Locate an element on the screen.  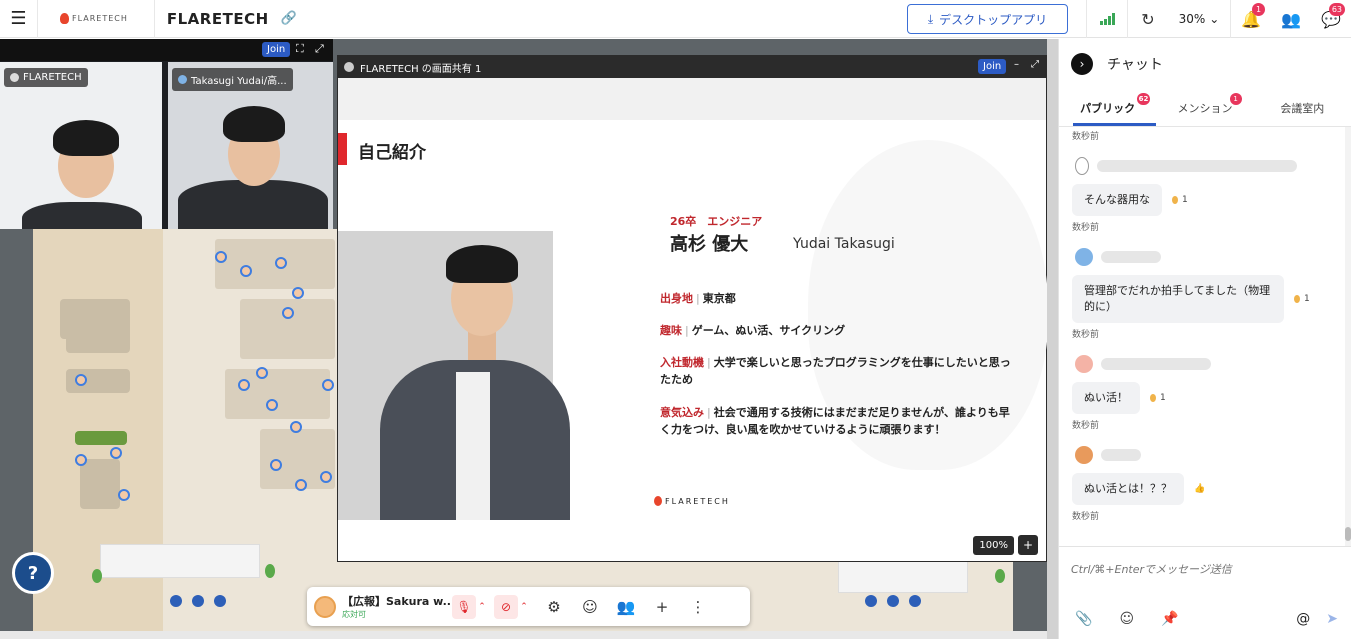
notification-bell-icon: 🔔 1 is located at coordinates (1251, 19).